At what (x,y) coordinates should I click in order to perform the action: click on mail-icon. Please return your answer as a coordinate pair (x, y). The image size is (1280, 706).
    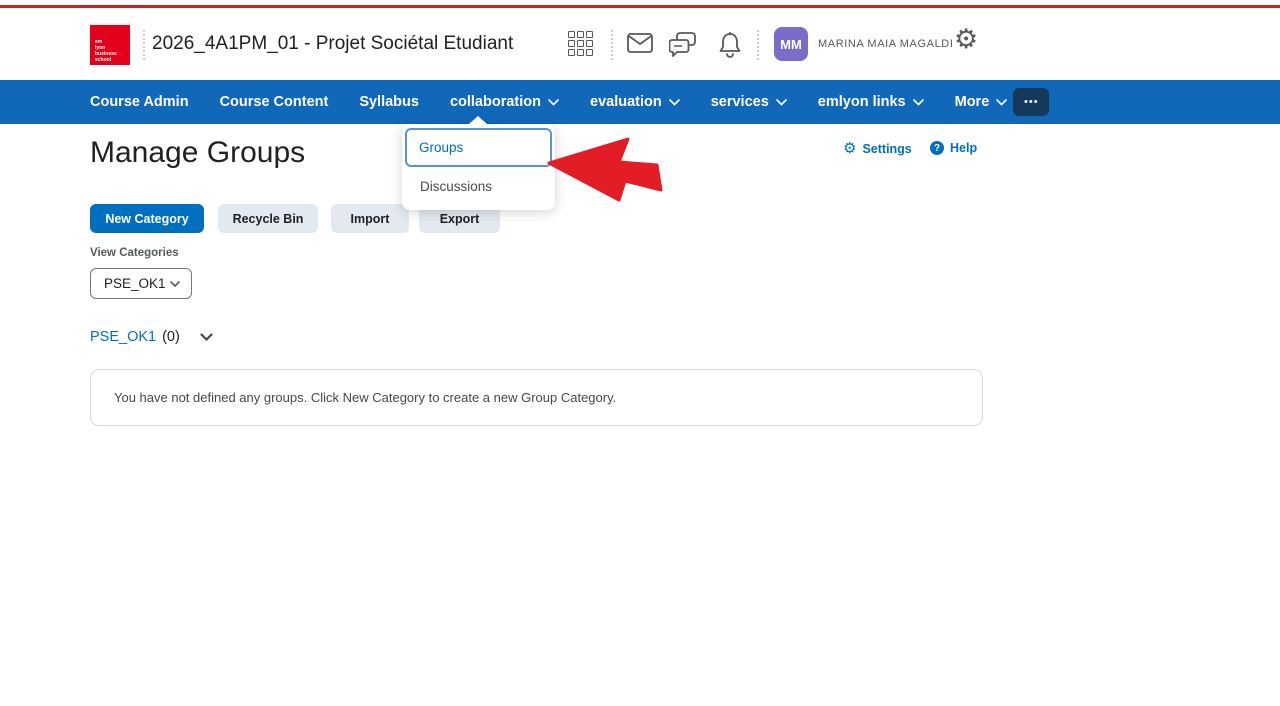
    Looking at the image, I should click on (640, 43).